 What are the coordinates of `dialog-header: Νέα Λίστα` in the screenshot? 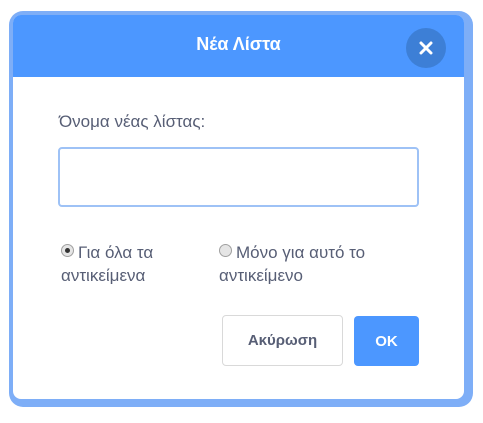 It's located at (238, 46).